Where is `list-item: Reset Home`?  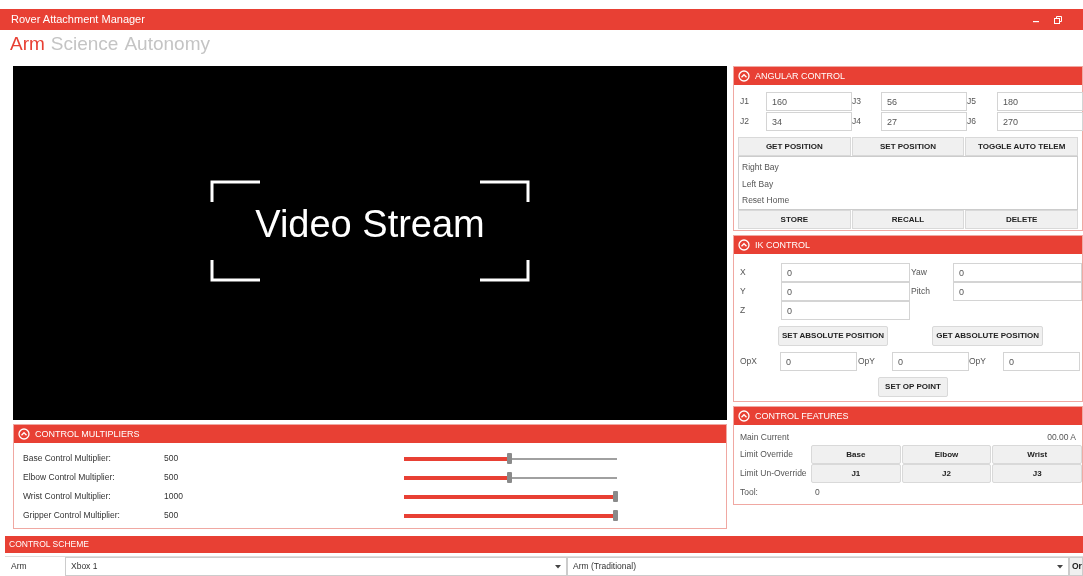
list-item: Reset Home is located at coordinates (908, 200).